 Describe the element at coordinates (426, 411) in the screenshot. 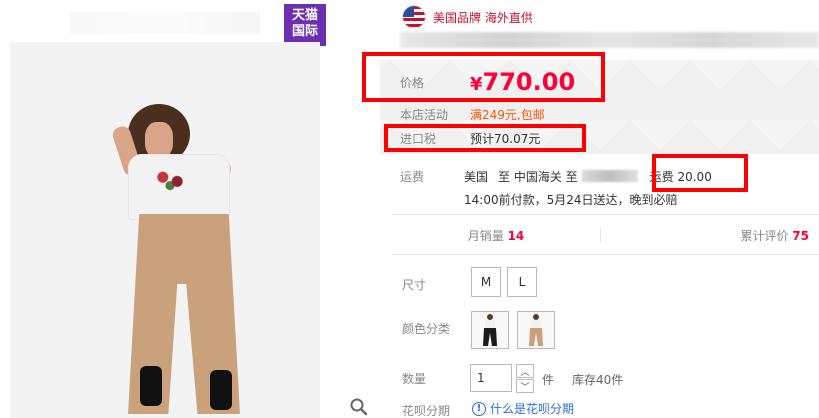

I see `installment-label: 花呗分期` at that location.